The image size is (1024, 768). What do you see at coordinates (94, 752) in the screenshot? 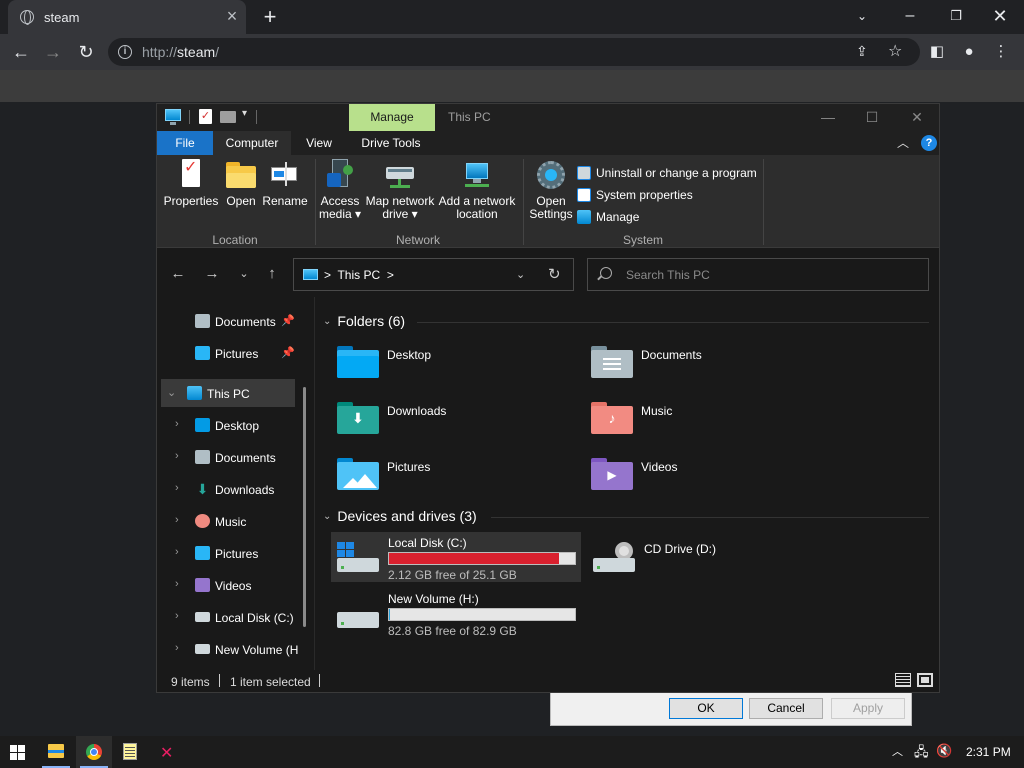
I see `chrome-taskbar-icon` at bounding box center [94, 752].